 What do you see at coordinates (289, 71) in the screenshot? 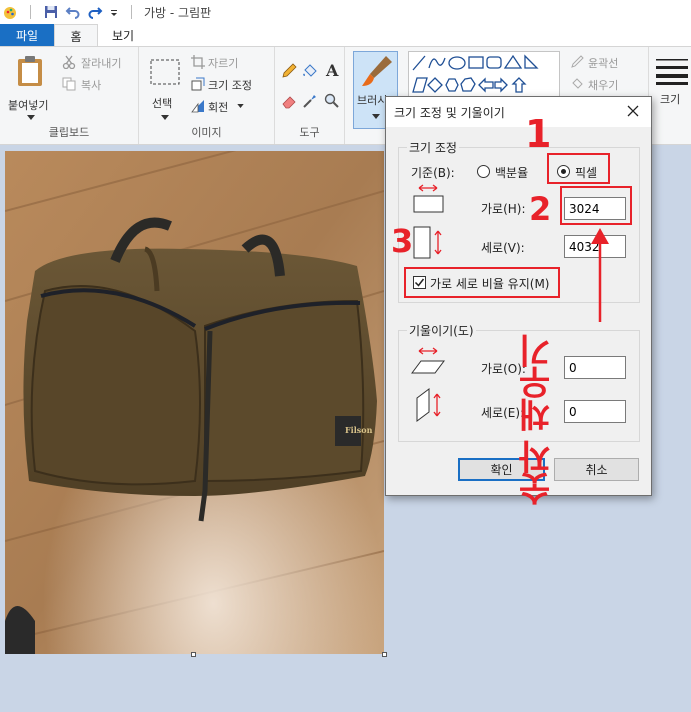
I see `pencil-icon` at bounding box center [289, 71].